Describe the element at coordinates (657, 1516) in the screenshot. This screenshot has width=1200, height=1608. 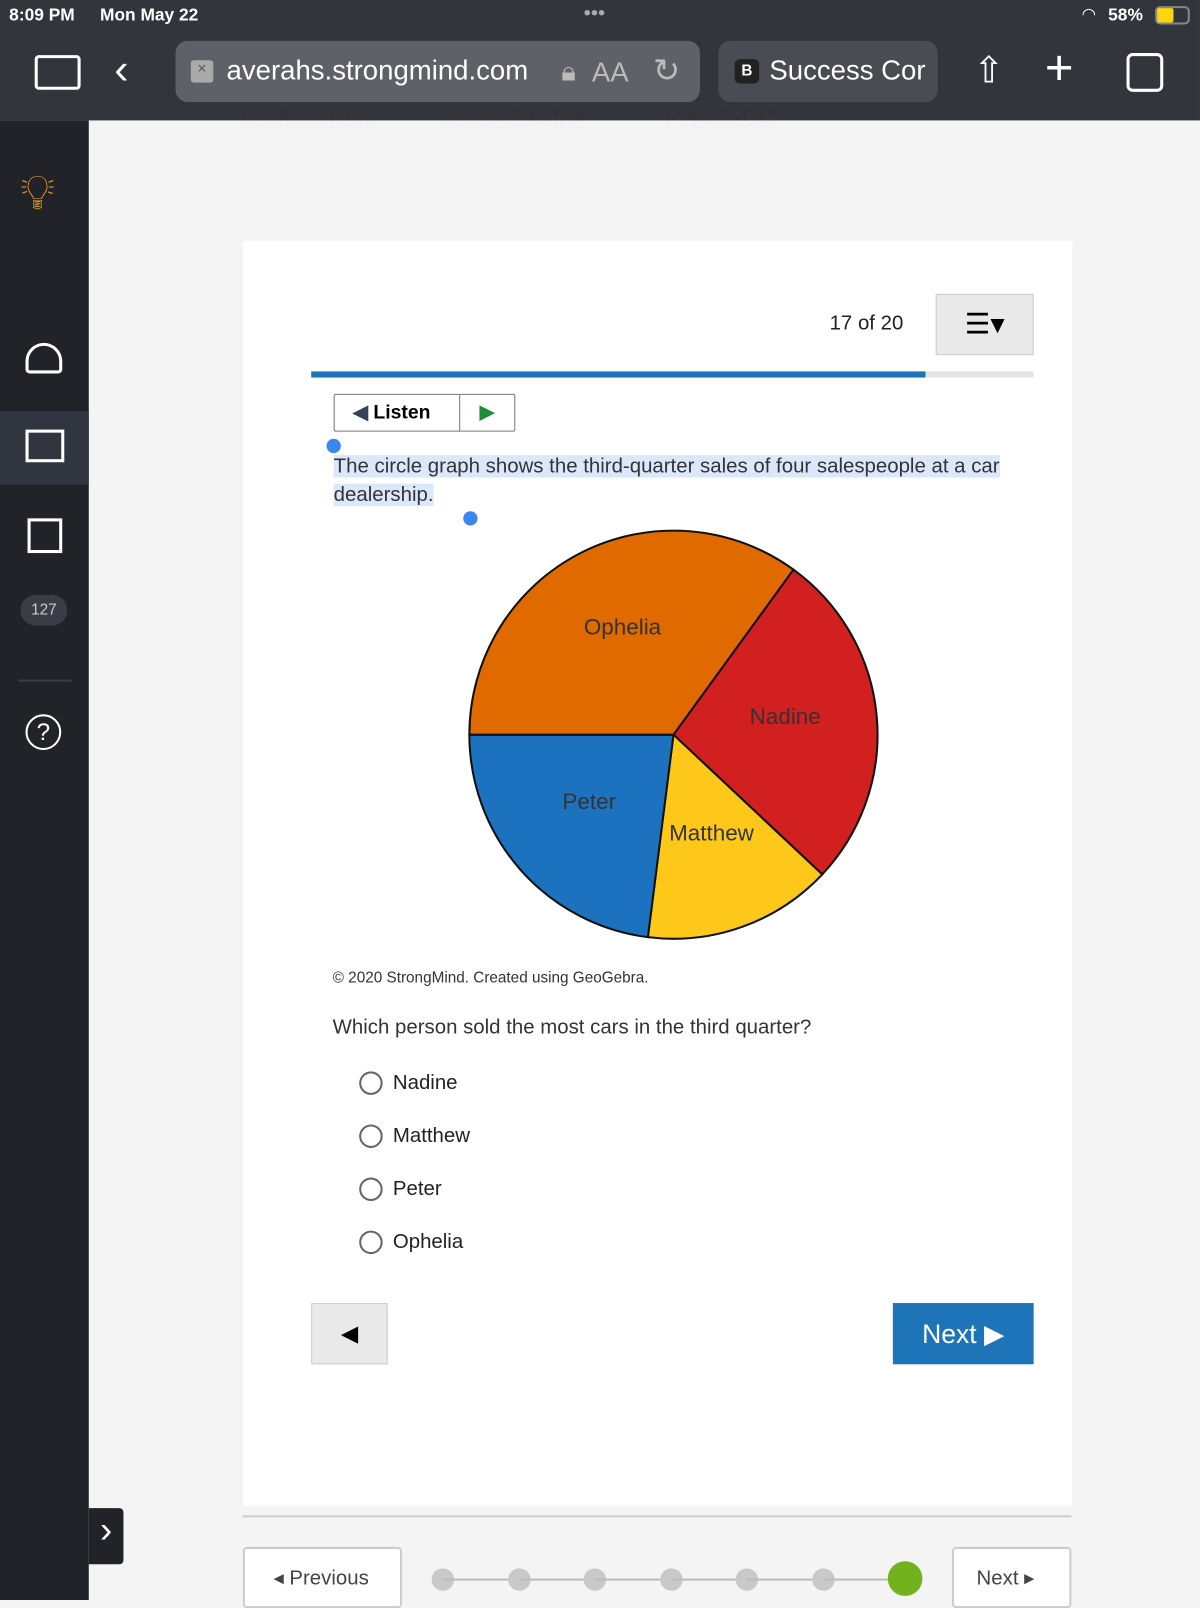
I see `footer-divider` at that location.